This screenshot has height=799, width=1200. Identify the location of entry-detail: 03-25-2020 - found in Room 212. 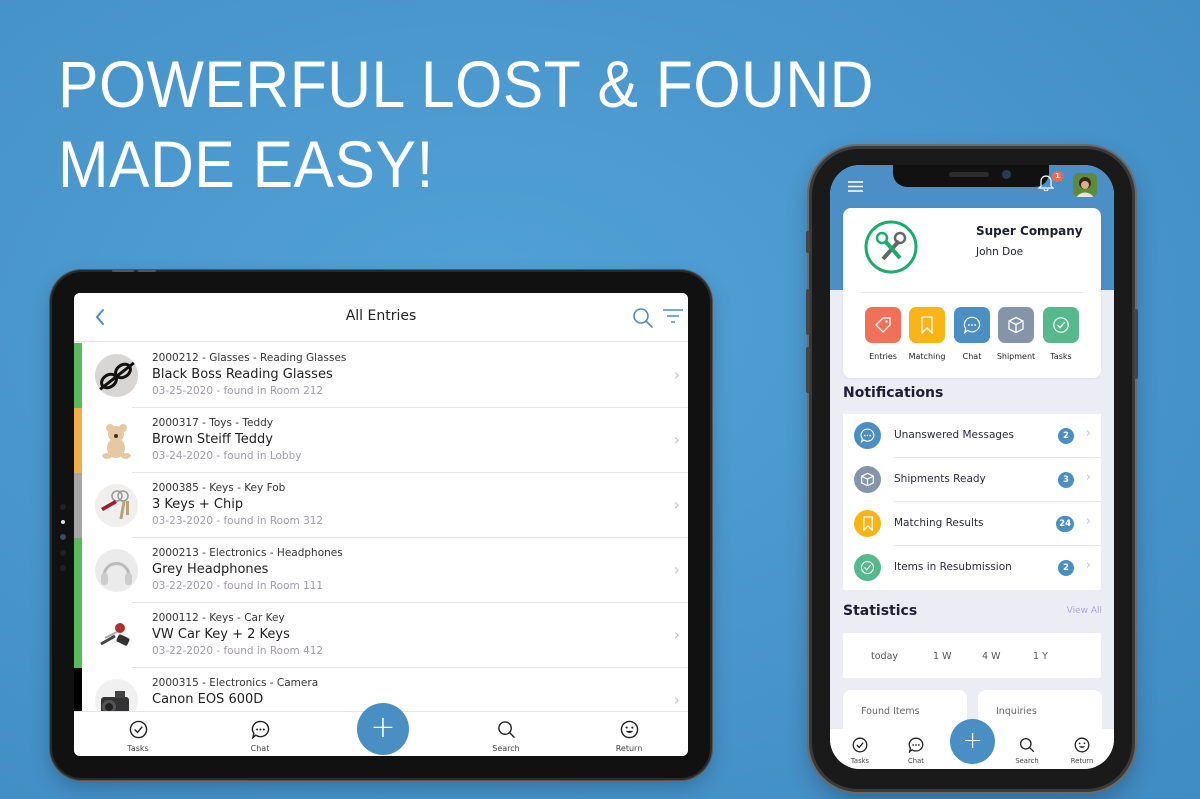
(238, 391).